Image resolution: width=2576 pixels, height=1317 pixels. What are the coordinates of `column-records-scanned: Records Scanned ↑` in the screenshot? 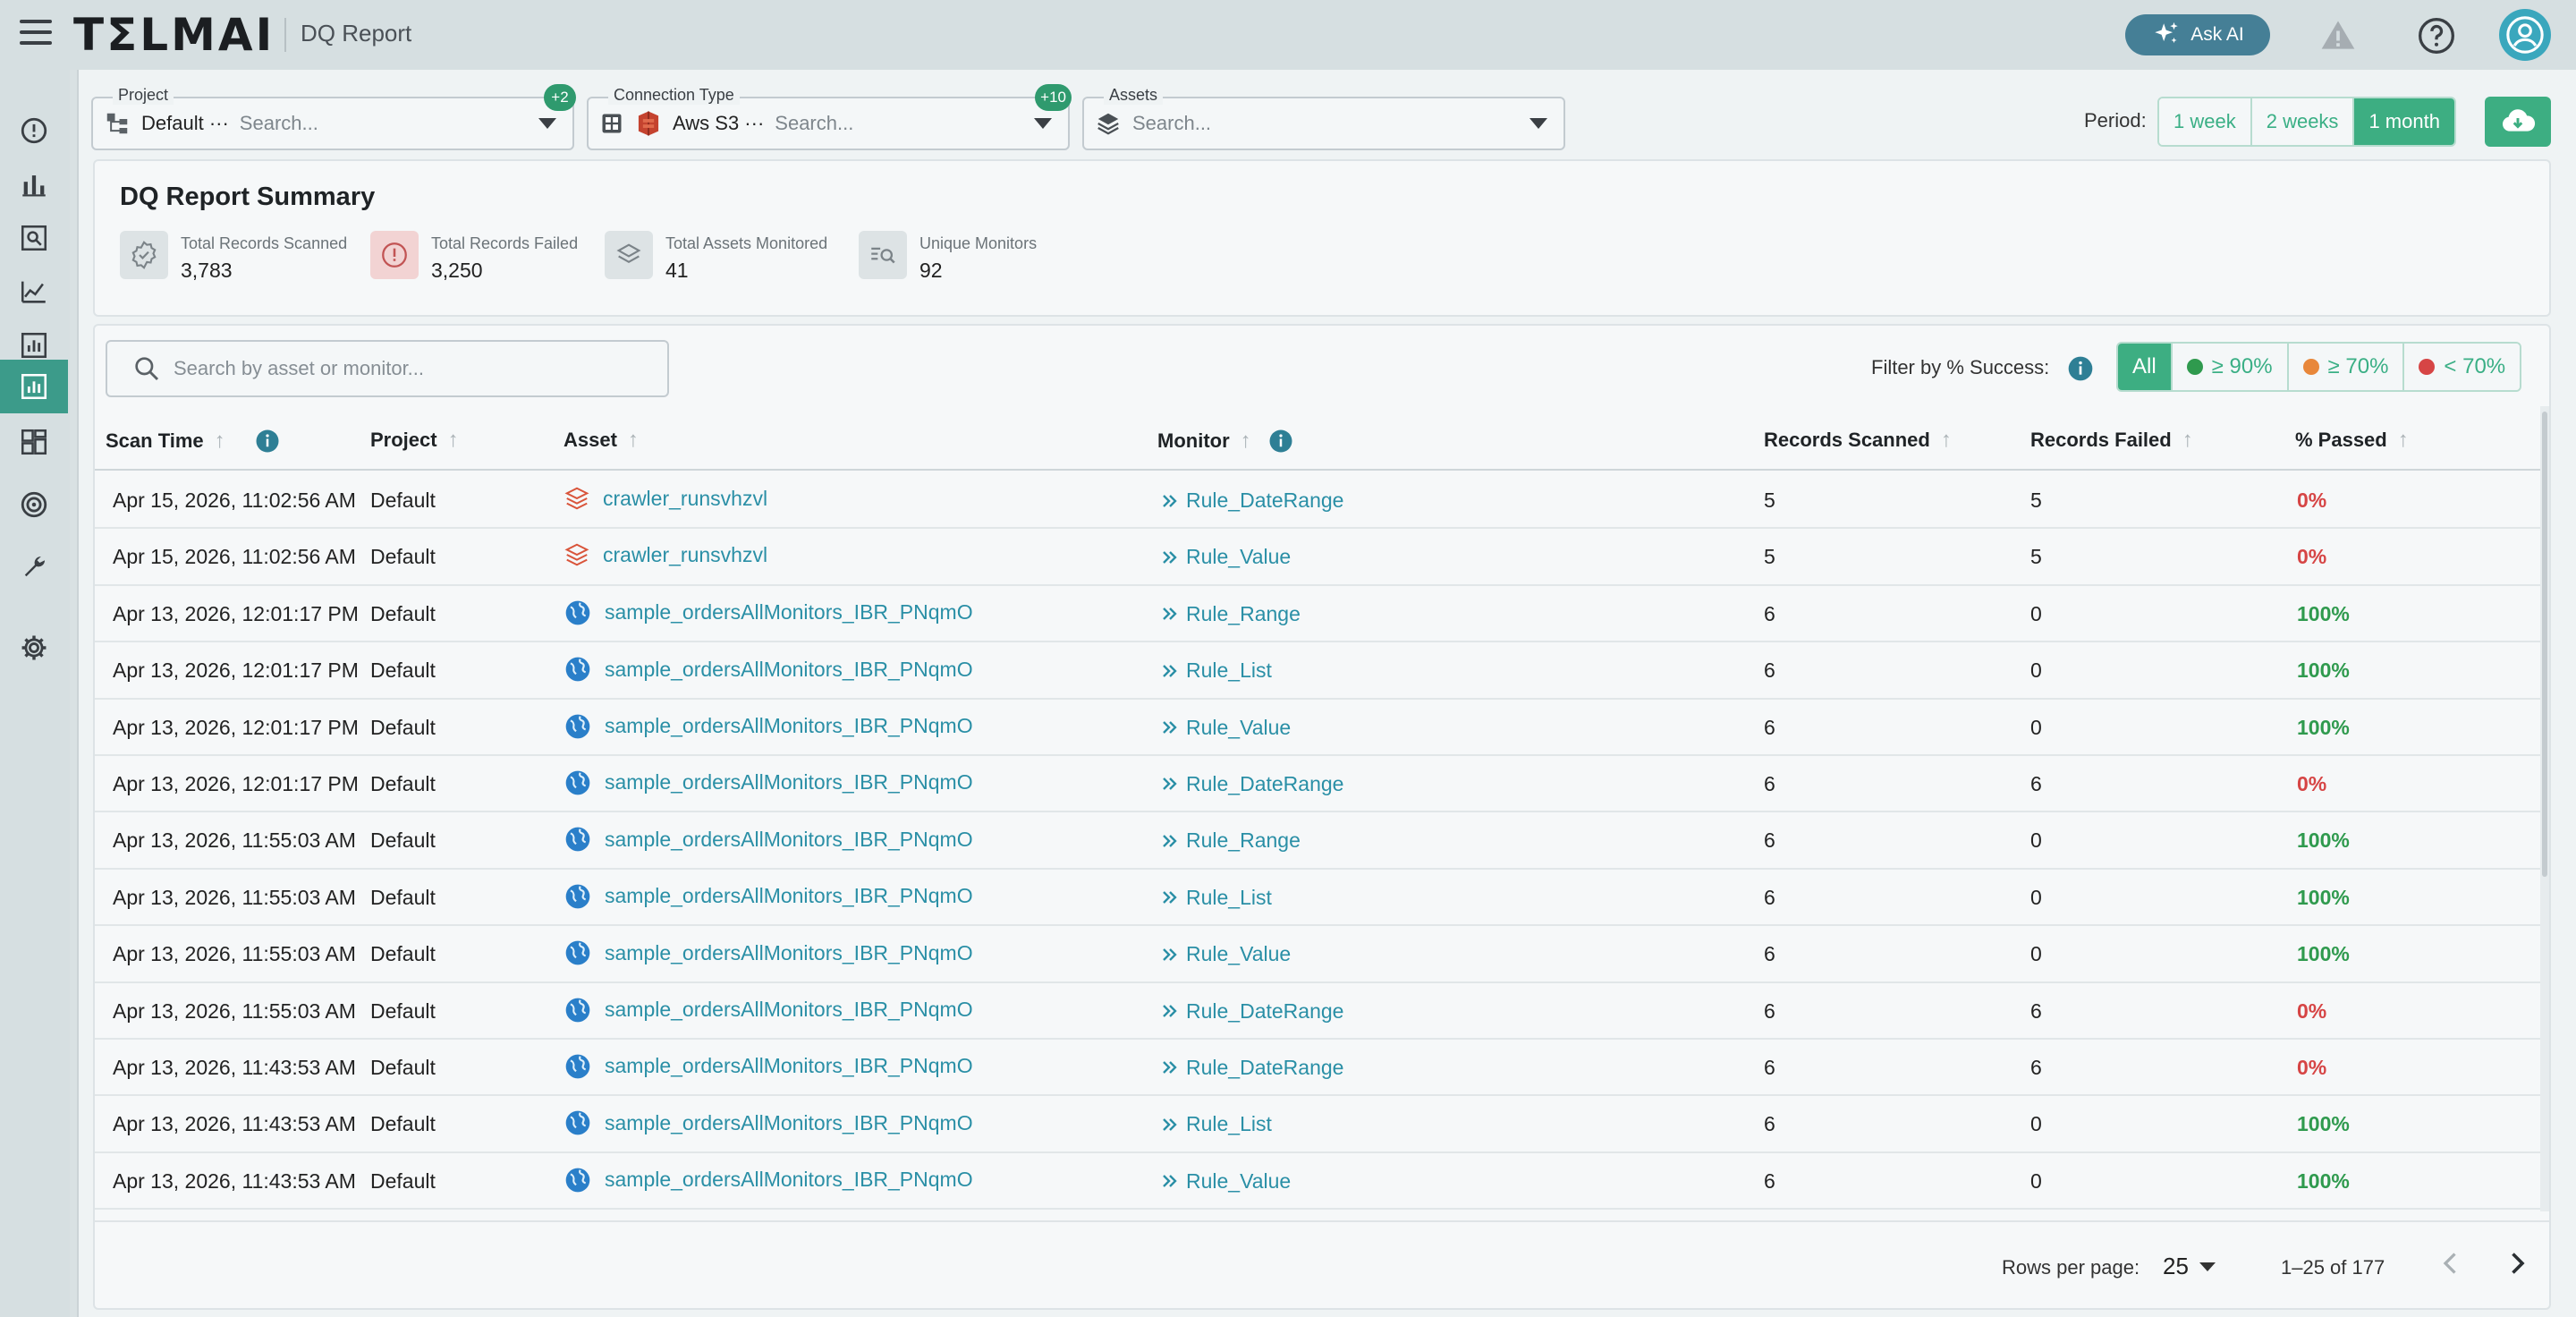 It's located at (1858, 441).